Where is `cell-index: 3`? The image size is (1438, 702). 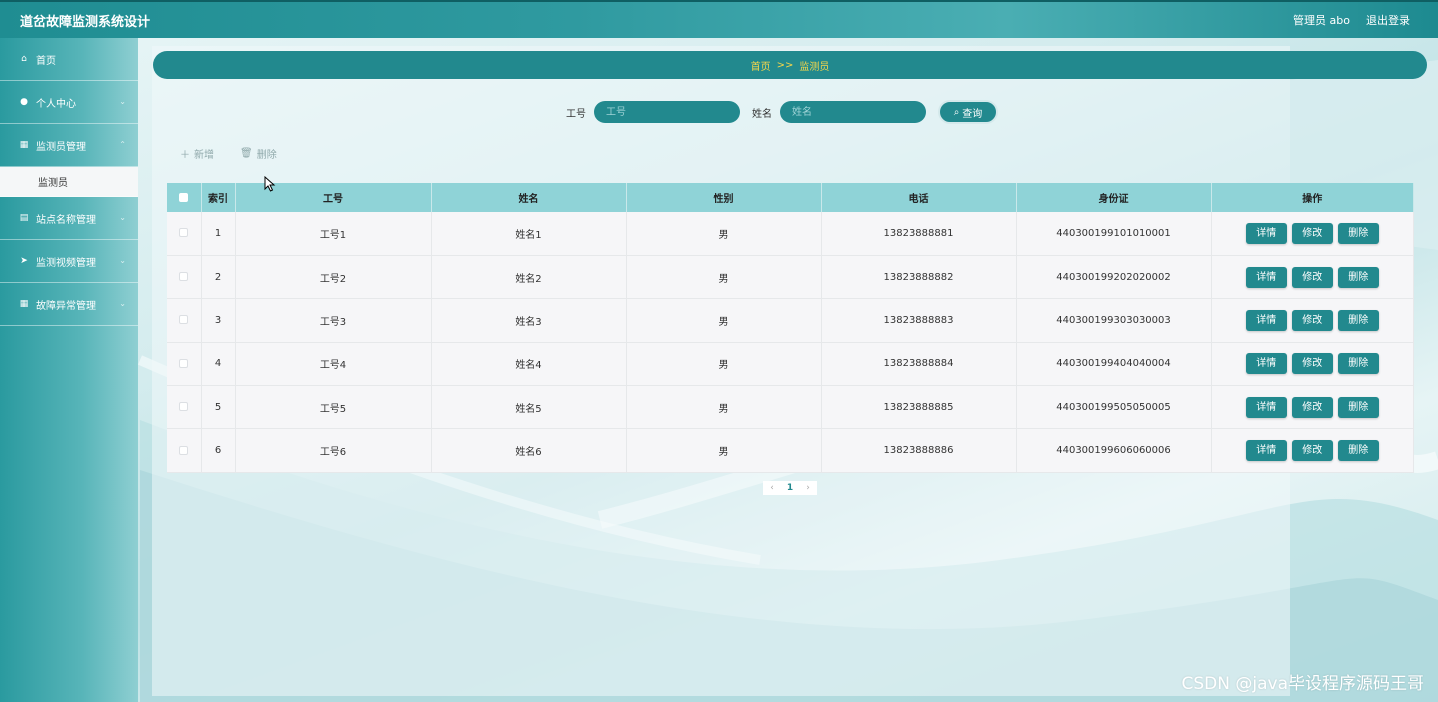 cell-index: 3 is located at coordinates (218, 320).